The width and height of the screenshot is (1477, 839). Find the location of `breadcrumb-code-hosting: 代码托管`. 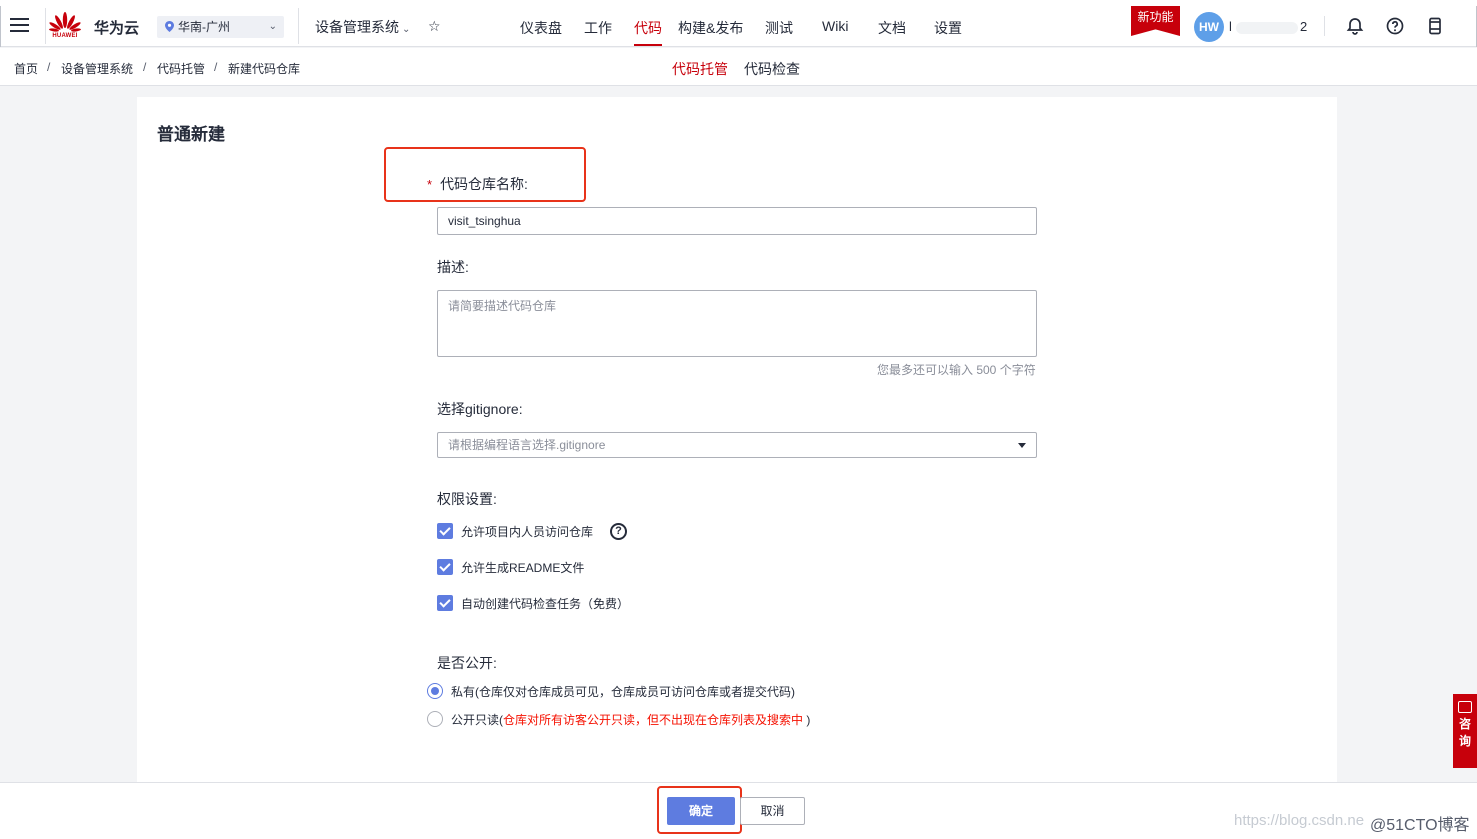

breadcrumb-code-hosting: 代码托管 is located at coordinates (181, 68).